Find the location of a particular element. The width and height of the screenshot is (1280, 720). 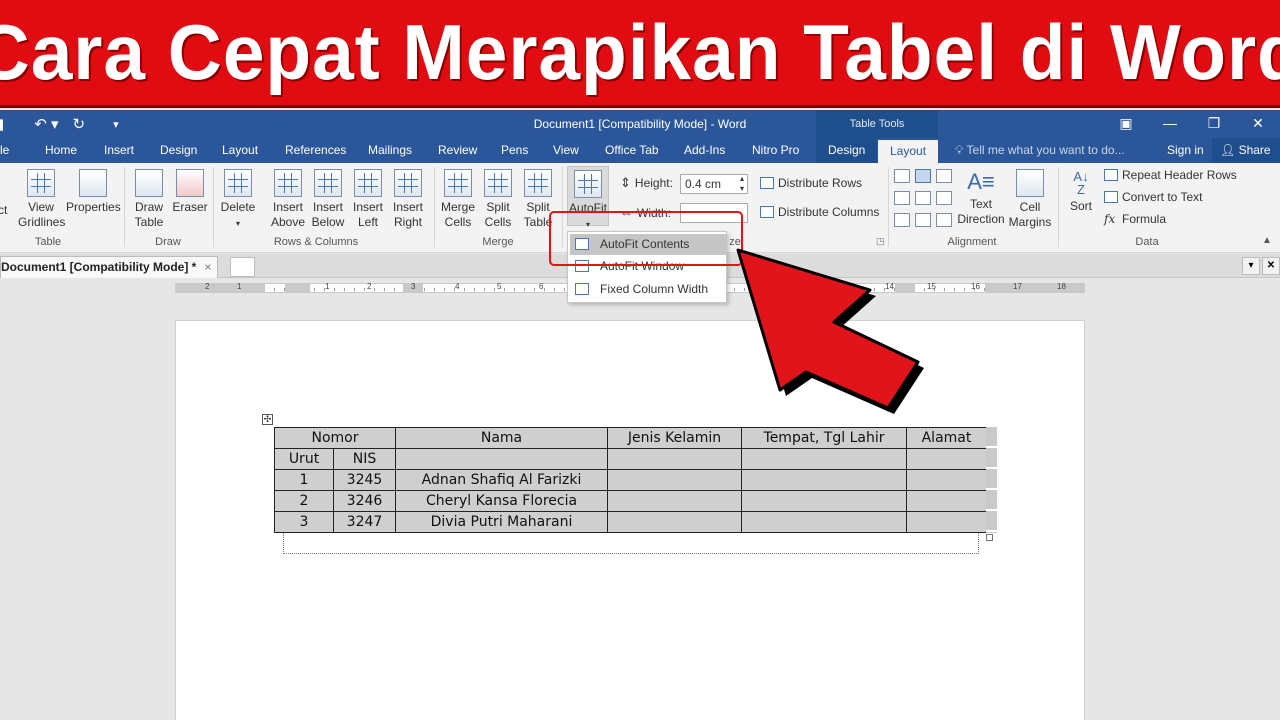

formula-button: fx Formula is located at coordinates (1135, 219).